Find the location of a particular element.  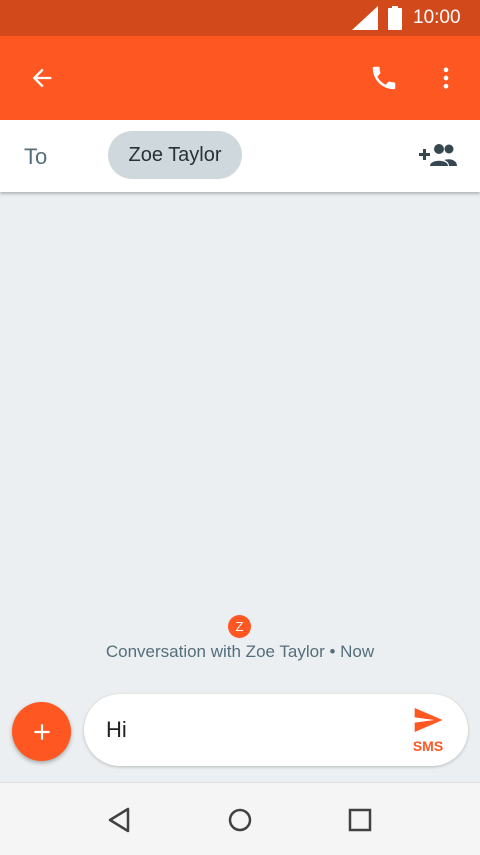

recipient-chip: Zoe Taylor is located at coordinates (175, 155).